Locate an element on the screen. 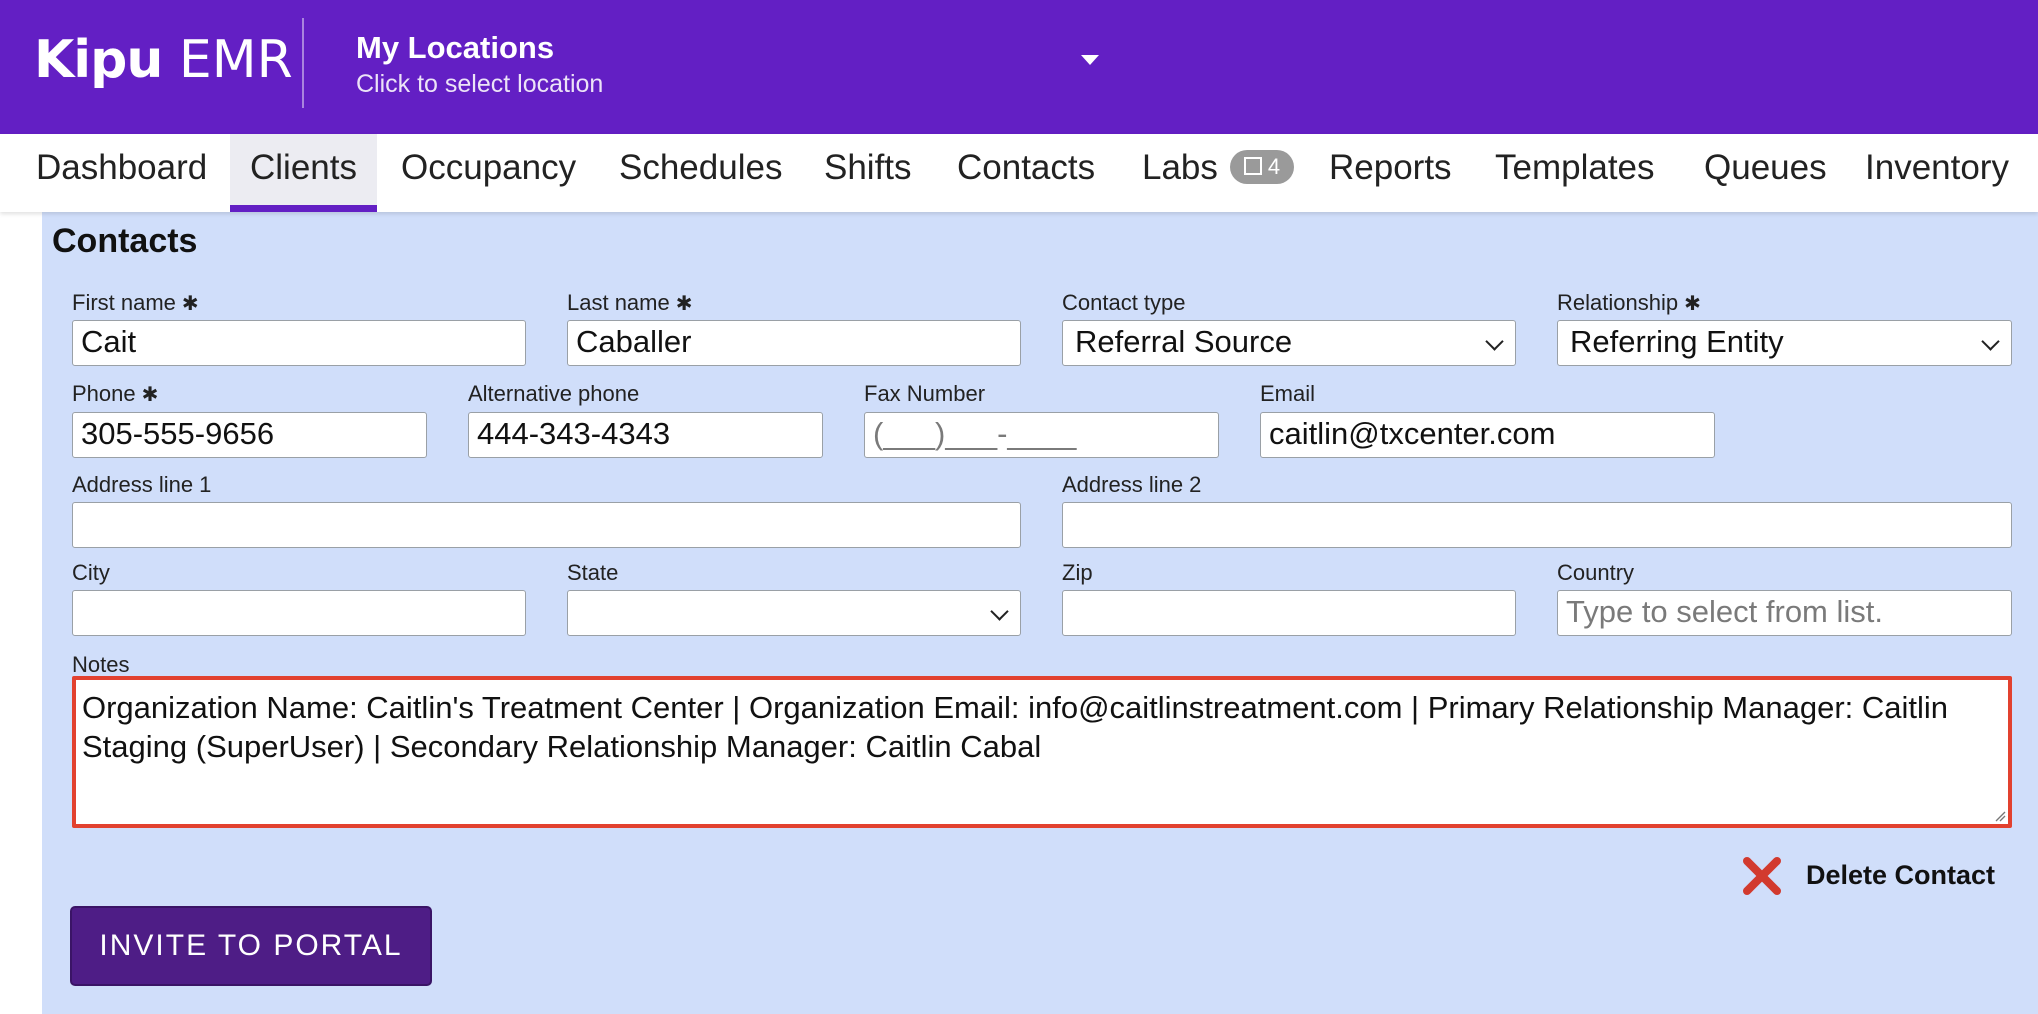 The height and width of the screenshot is (1014, 2038). phone-field: 305-555-9656 is located at coordinates (249, 435).